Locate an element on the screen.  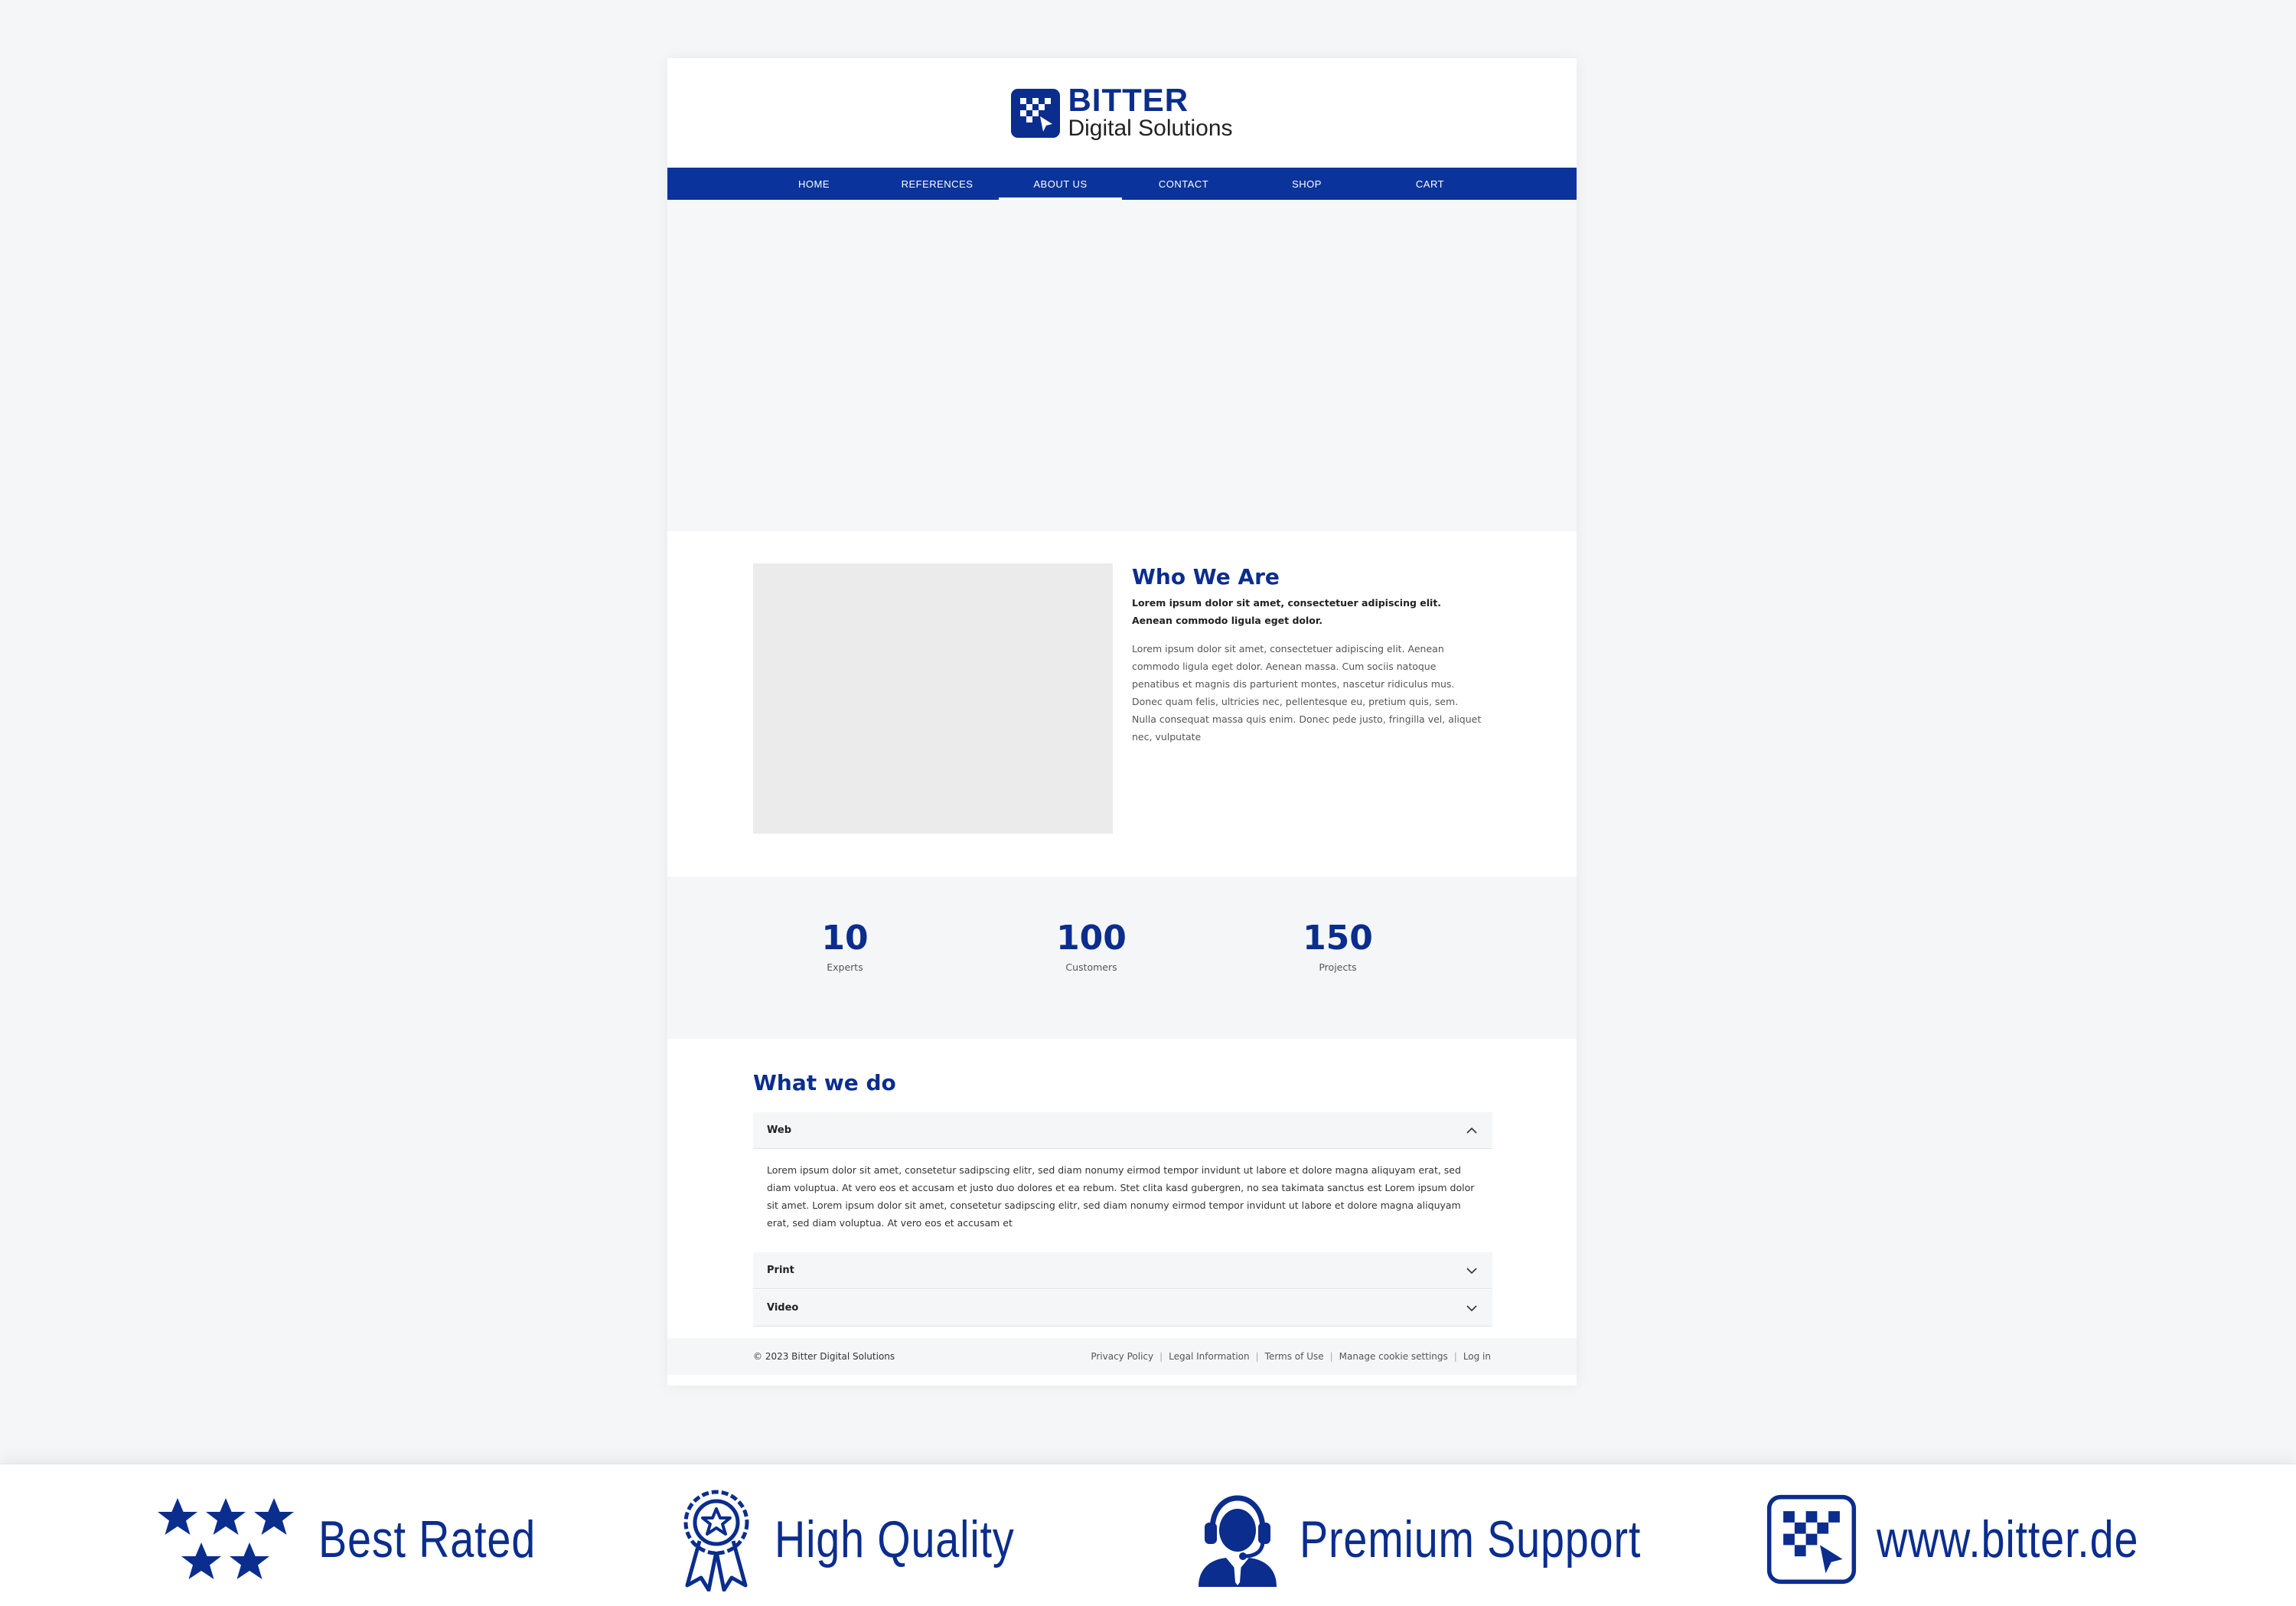
stats-section: 10 Experts 100 Customers 150 Projects is located at coordinates (1122, 957).